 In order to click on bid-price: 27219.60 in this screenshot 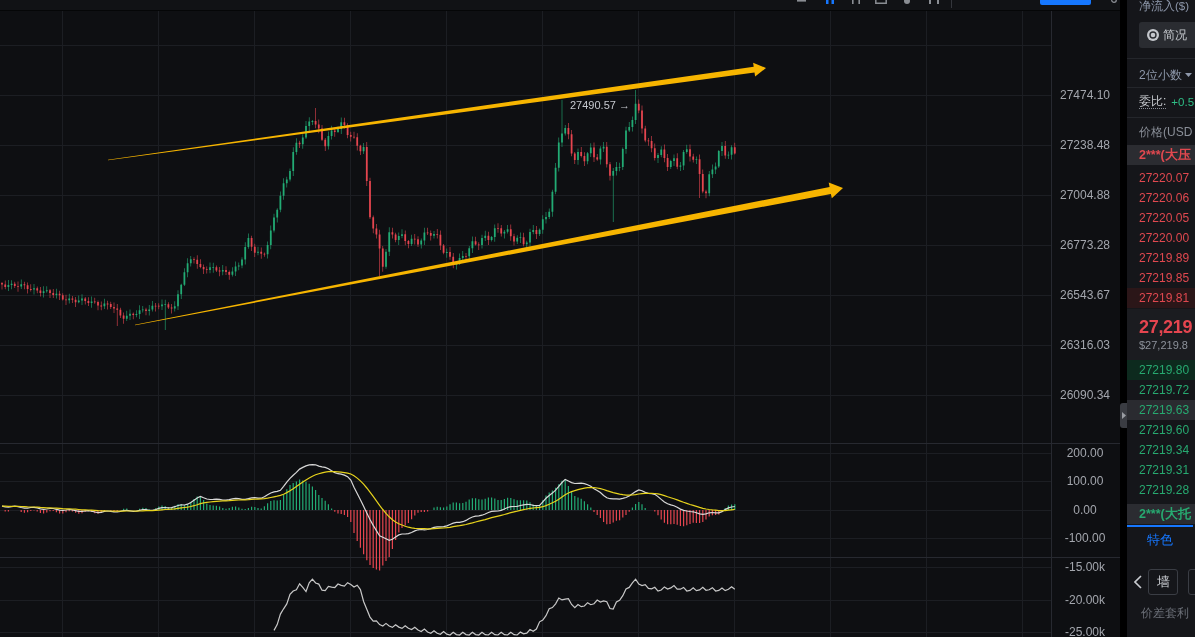, I will do `click(1161, 430)`.